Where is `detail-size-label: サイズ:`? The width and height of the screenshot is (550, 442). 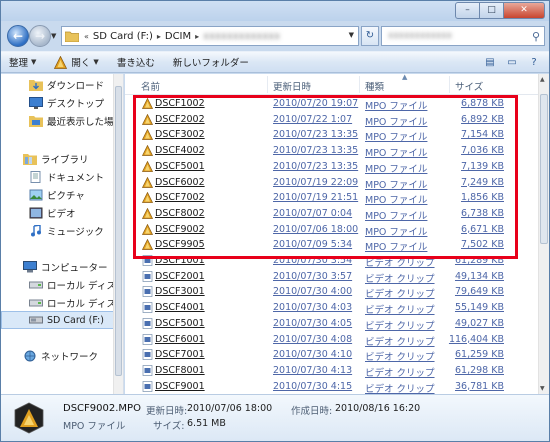
detail-size-label: サイズ: is located at coordinates (169, 426).